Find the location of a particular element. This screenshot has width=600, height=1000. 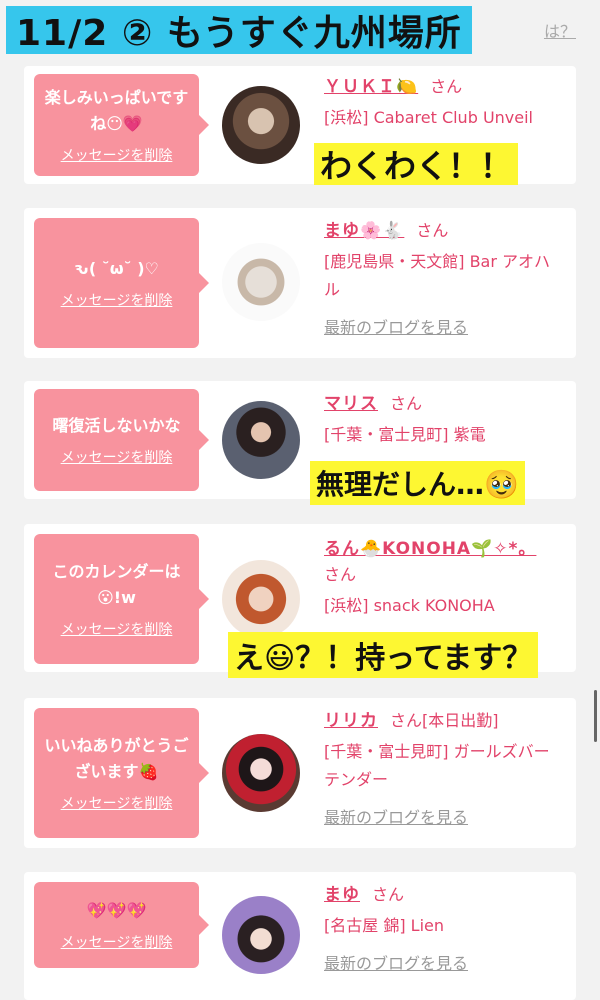

help-link: は？ is located at coordinates (560, 30).